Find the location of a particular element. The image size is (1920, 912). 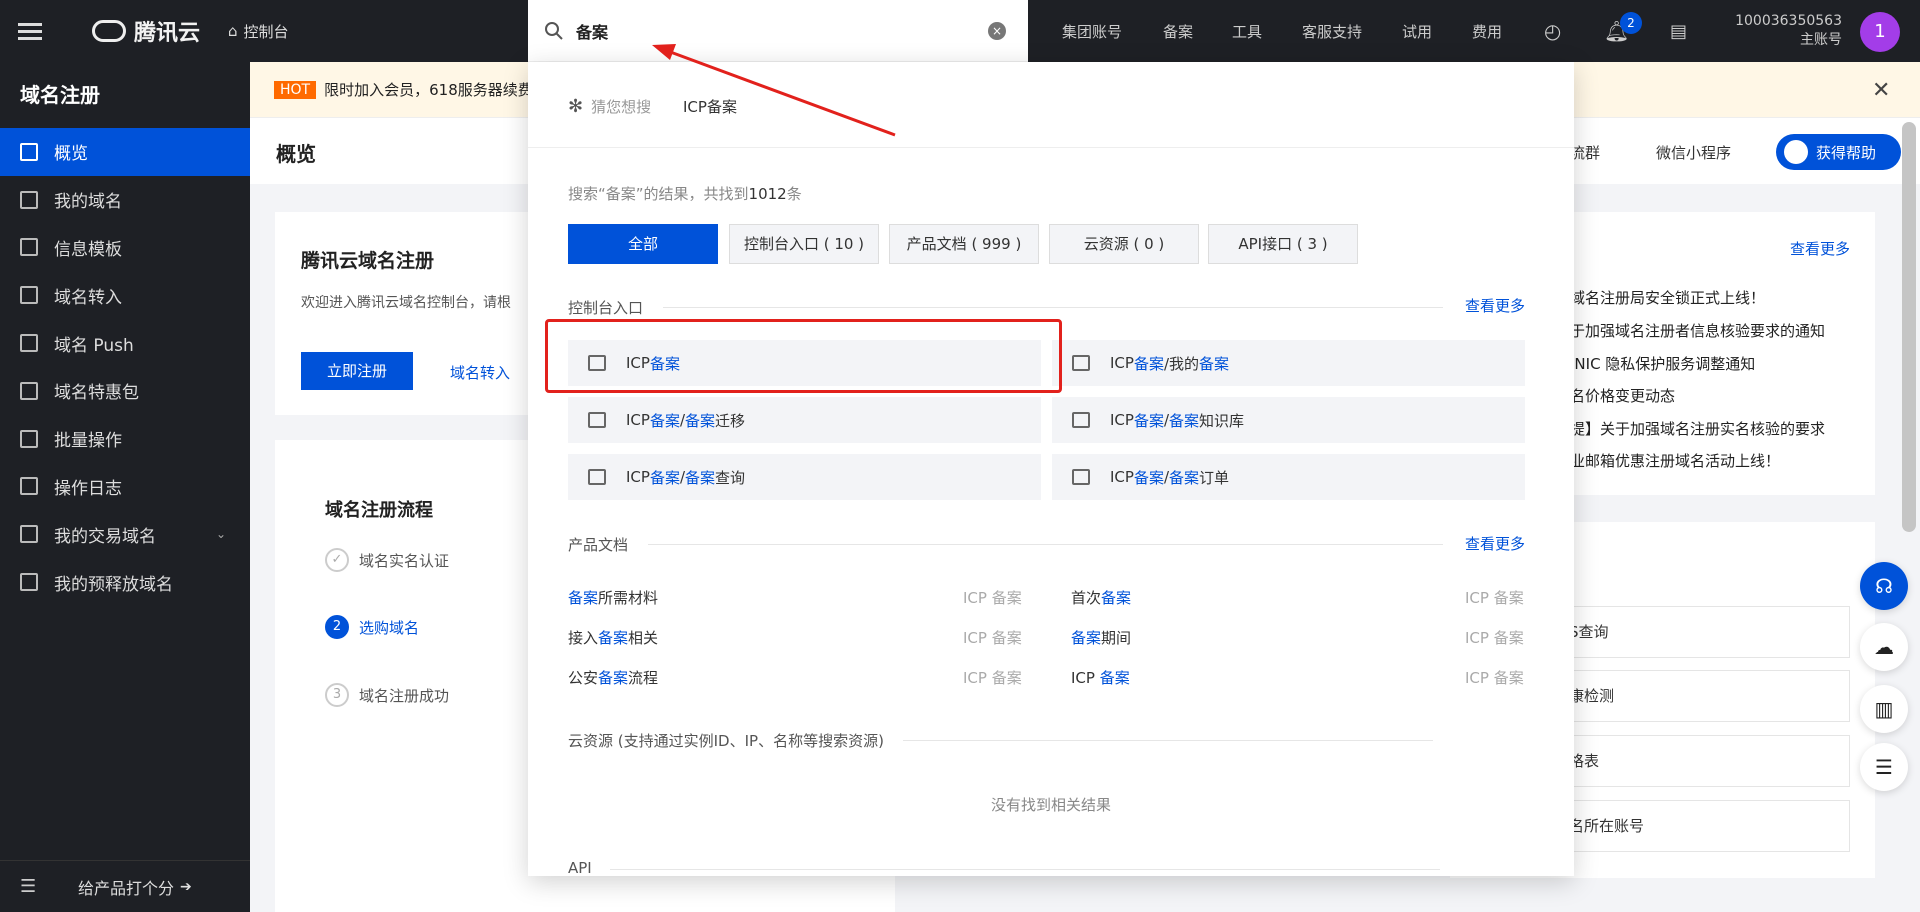

collapse-icon: ☰ is located at coordinates (28, 886).